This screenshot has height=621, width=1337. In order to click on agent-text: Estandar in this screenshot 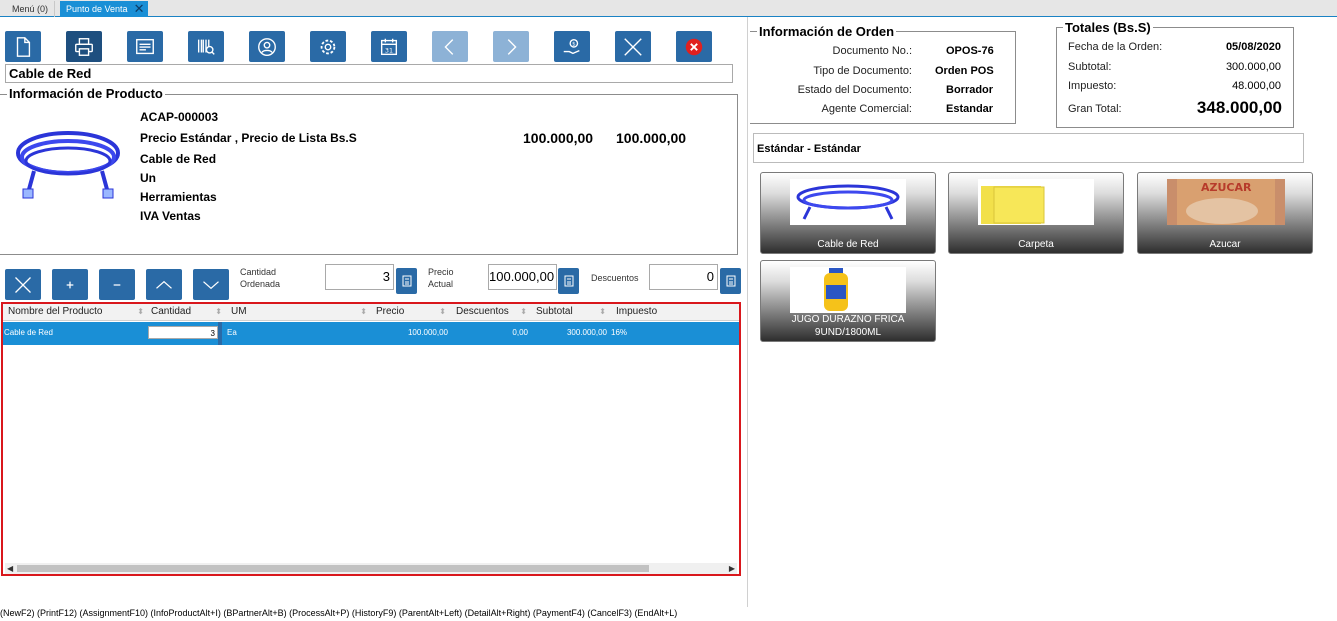, I will do `click(970, 109)`.